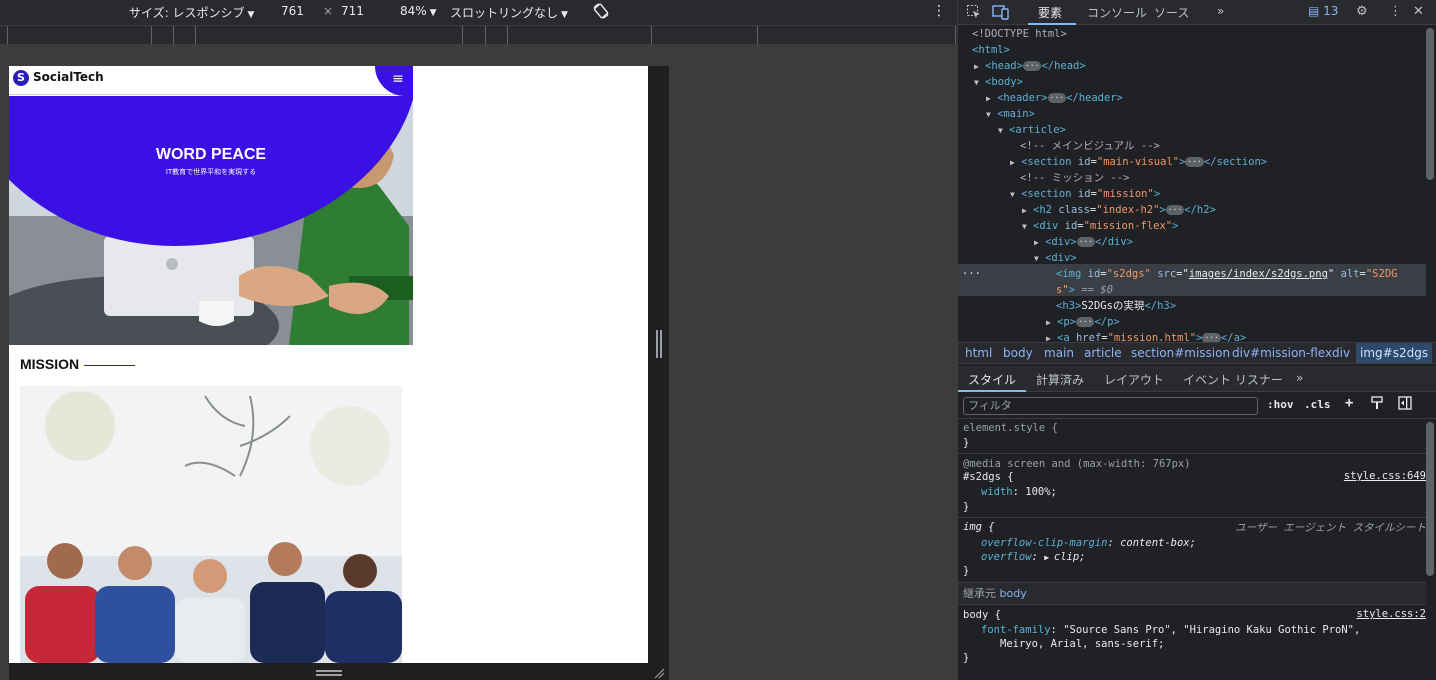  What do you see at coordinates (1052, 24) in the screenshot?
I see `active-tab-indicator` at bounding box center [1052, 24].